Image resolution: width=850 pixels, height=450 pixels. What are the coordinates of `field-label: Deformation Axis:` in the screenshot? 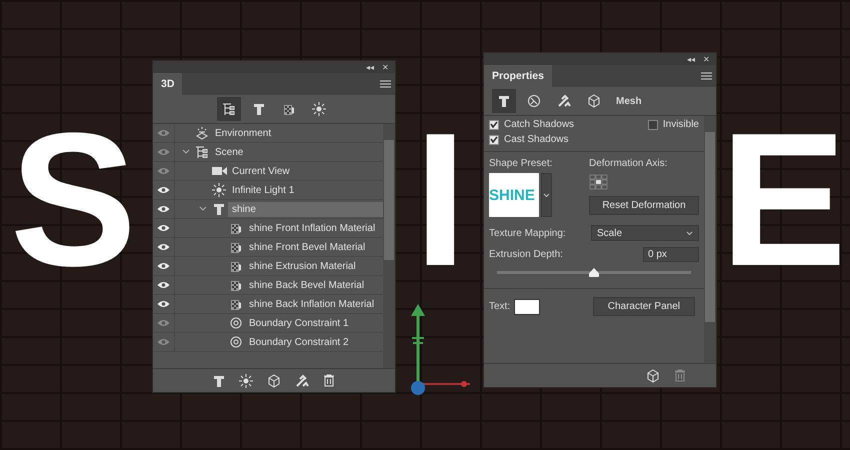 It's located at (628, 163).